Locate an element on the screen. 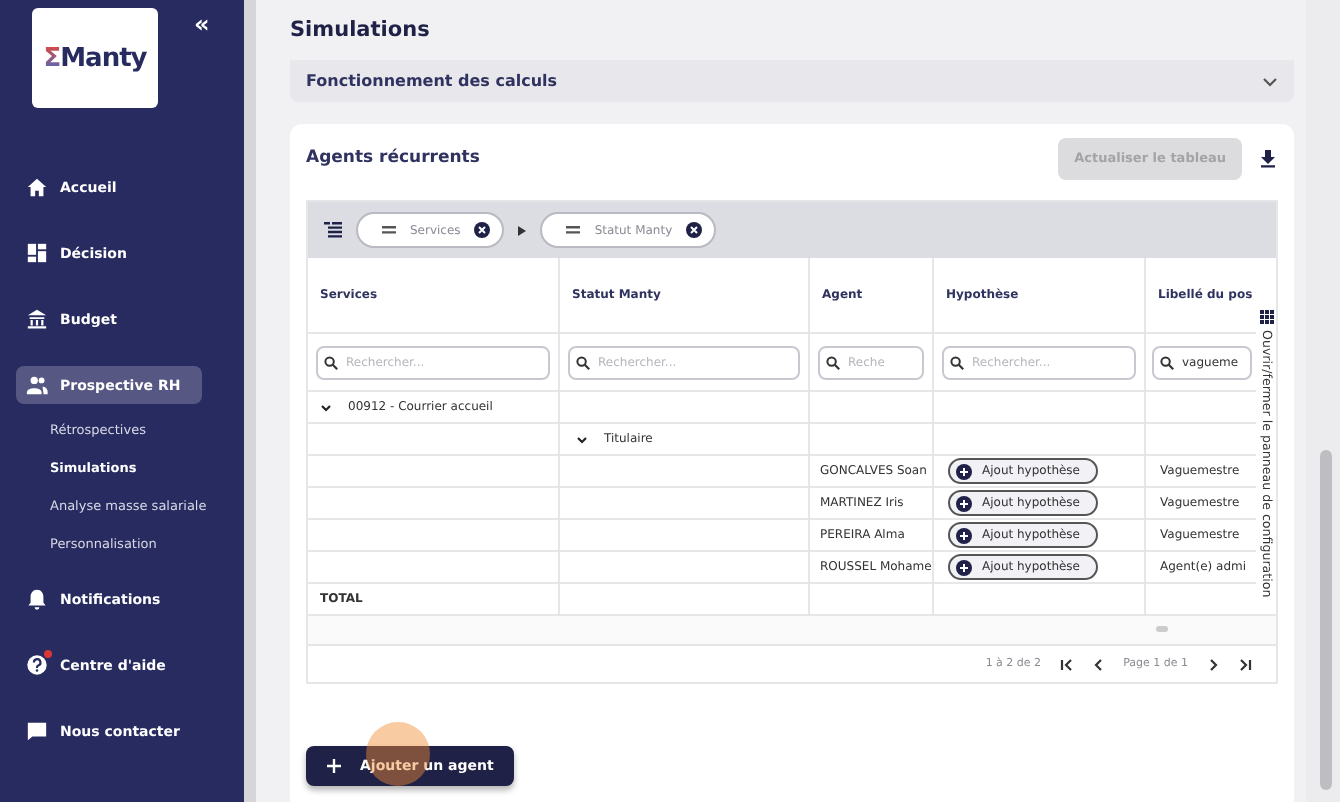  horizontal-scrollbar is located at coordinates (792, 631).